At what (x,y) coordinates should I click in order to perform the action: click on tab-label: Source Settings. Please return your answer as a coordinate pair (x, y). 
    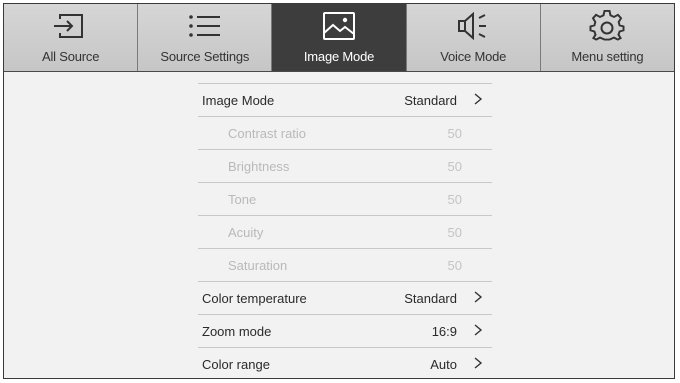
    Looking at the image, I should click on (205, 56).